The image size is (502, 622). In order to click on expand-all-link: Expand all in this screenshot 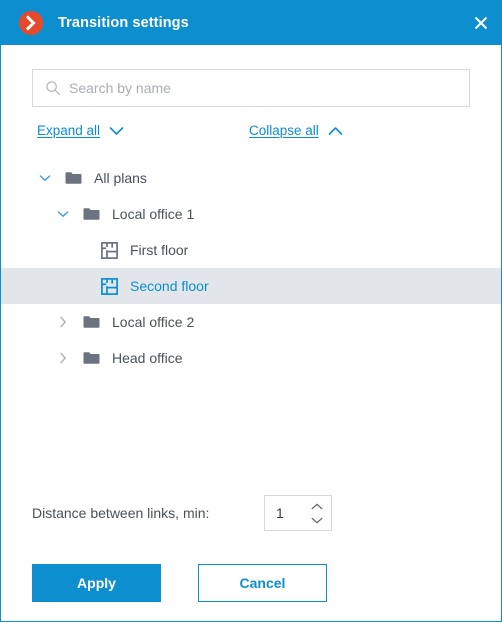, I will do `click(80, 130)`.